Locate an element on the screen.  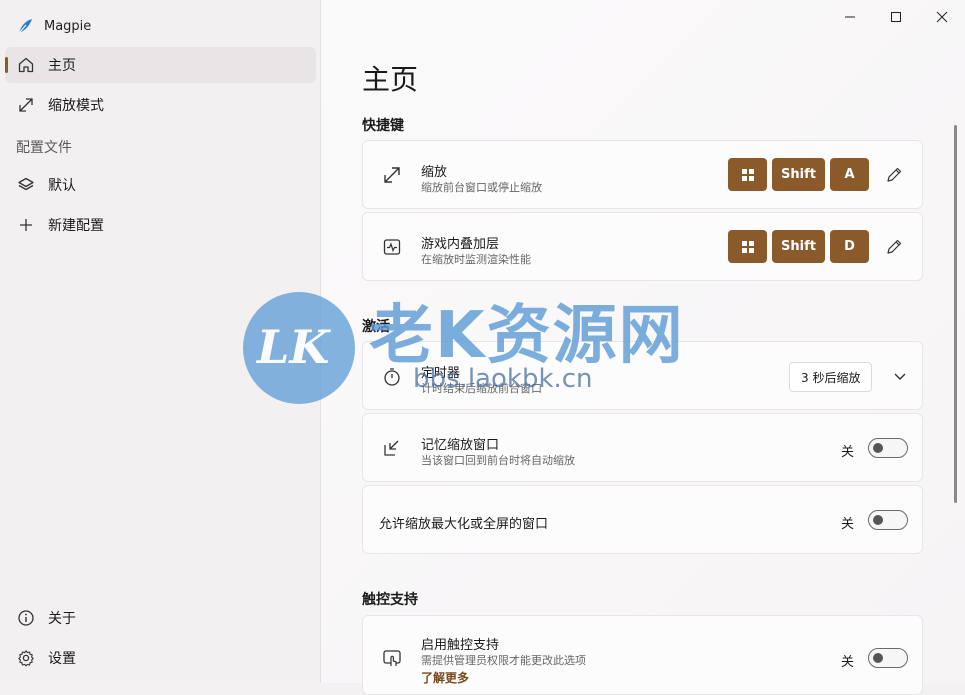
remember-title: 记忆缩放窗口 is located at coordinates (460, 445).